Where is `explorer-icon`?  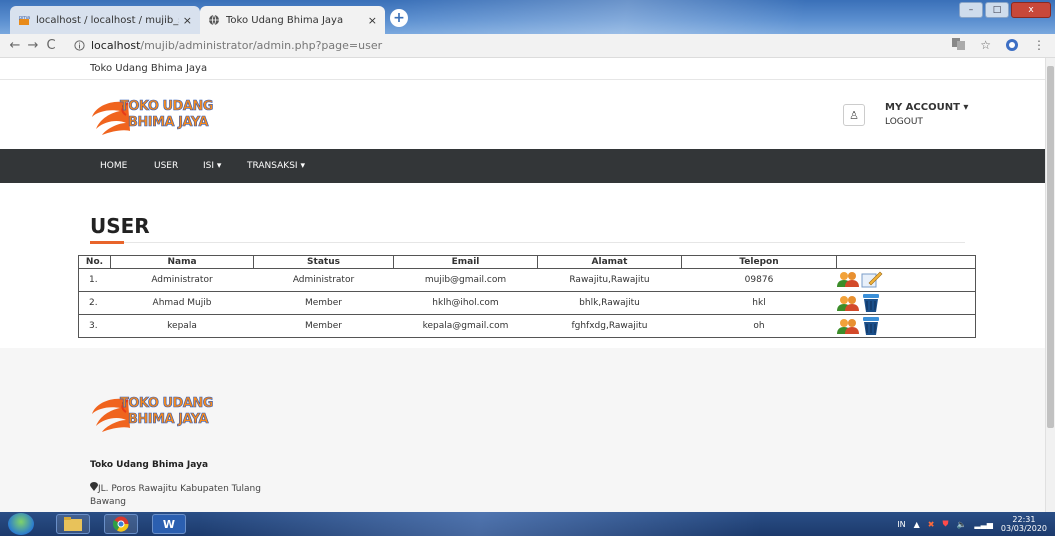 explorer-icon is located at coordinates (73, 524).